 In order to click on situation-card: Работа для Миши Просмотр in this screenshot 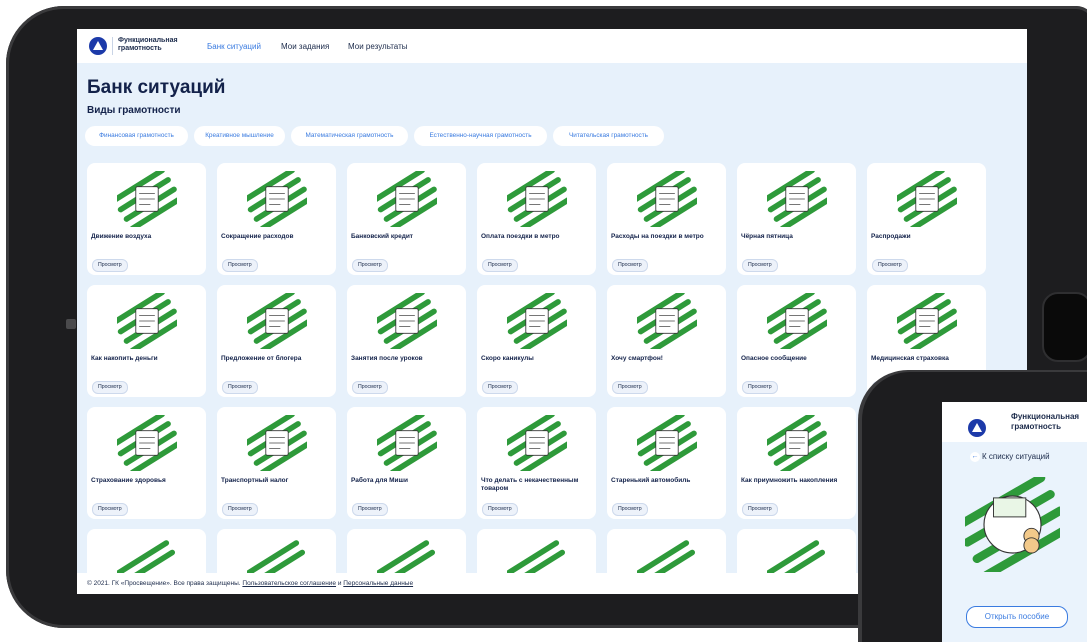, I will do `click(406, 463)`.